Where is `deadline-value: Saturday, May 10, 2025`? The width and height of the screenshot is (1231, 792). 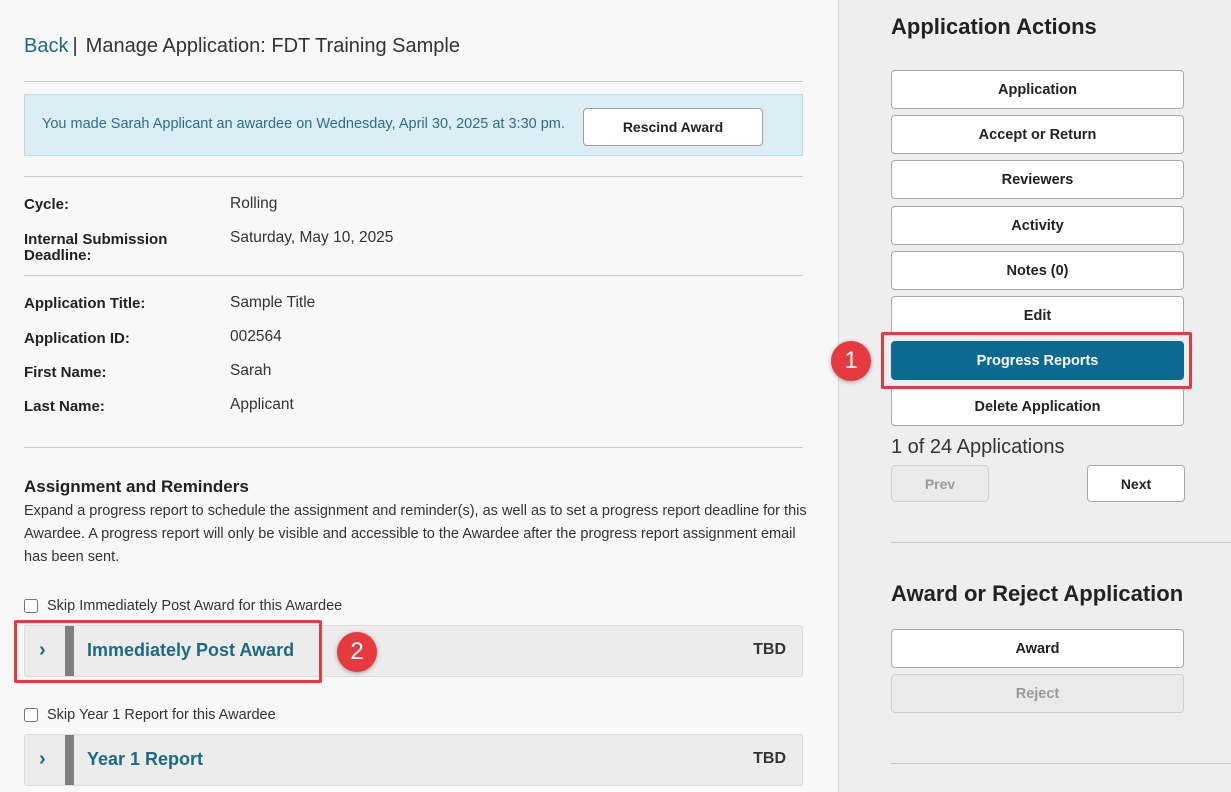
deadline-value: Saturday, May 10, 2025 is located at coordinates (312, 237).